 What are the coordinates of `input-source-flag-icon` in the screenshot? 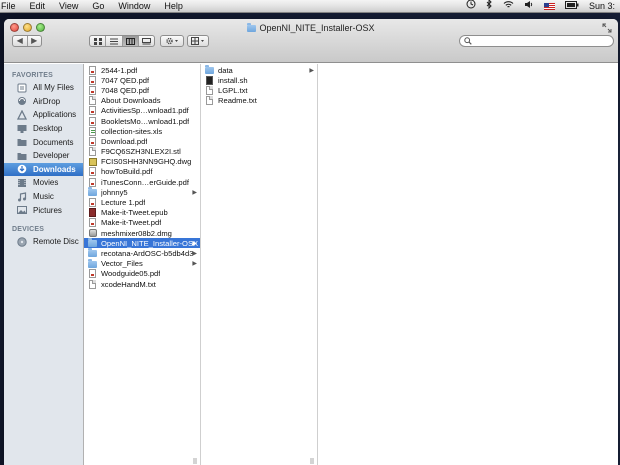 It's located at (549, 6).